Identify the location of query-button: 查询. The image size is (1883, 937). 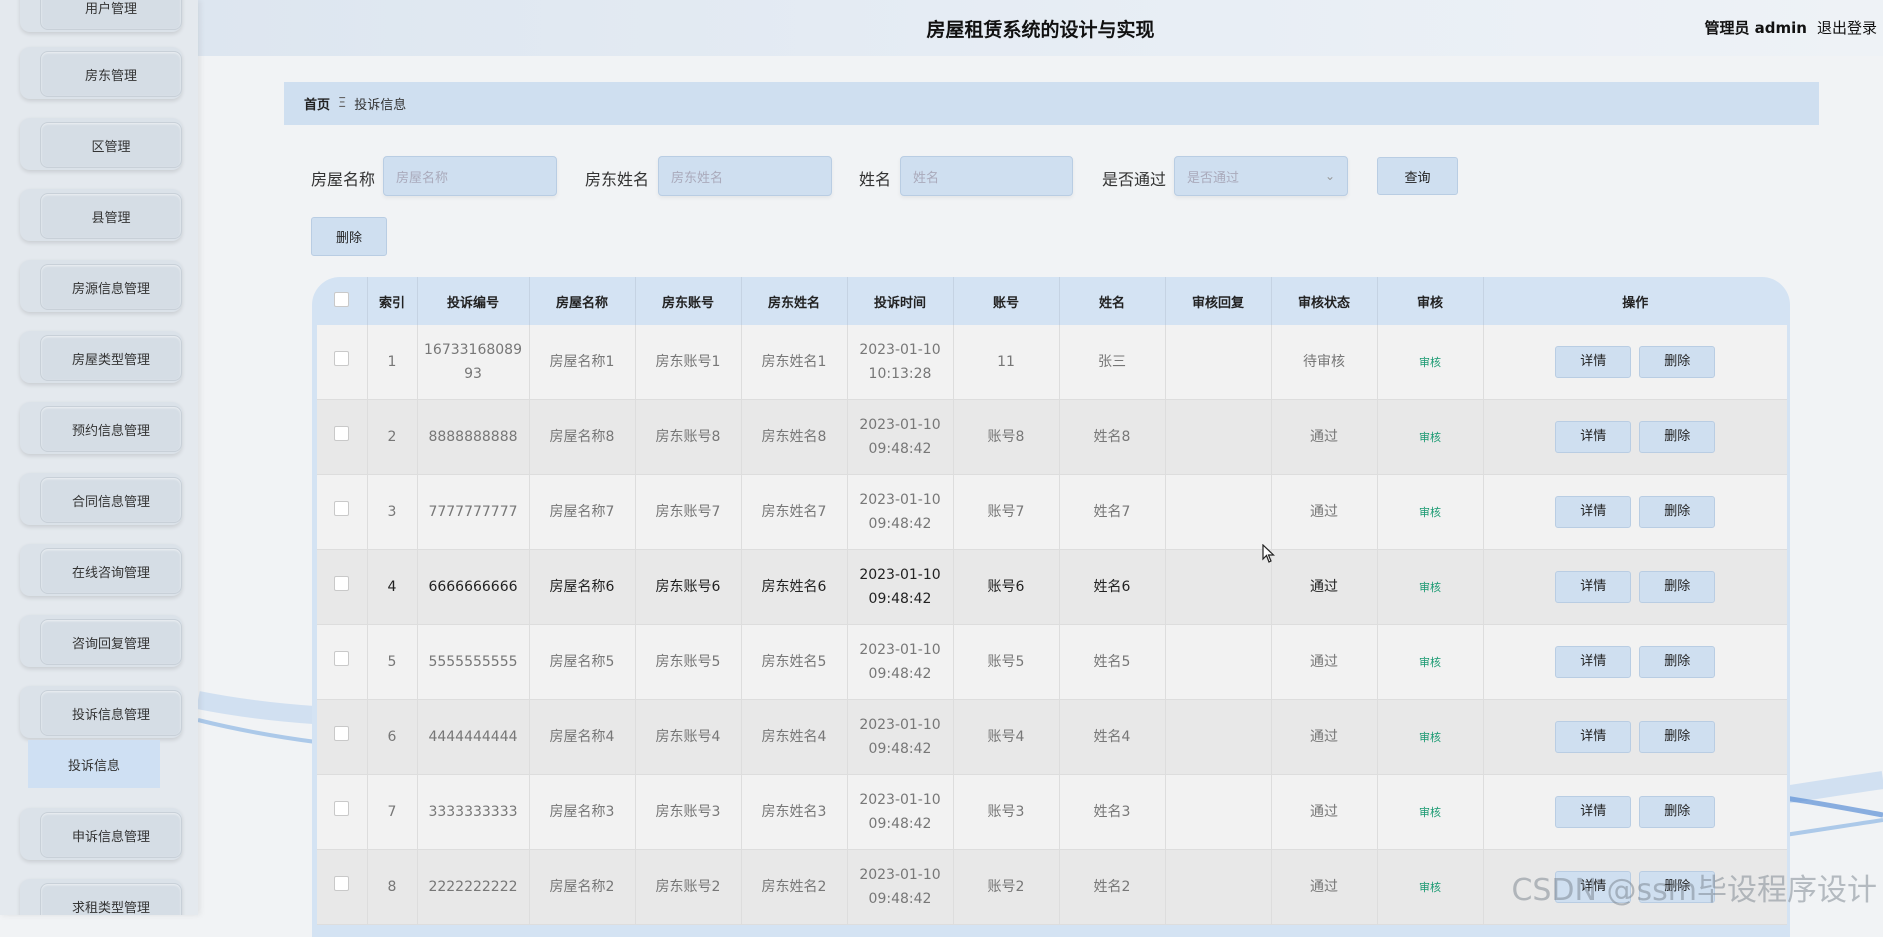
(1417, 176).